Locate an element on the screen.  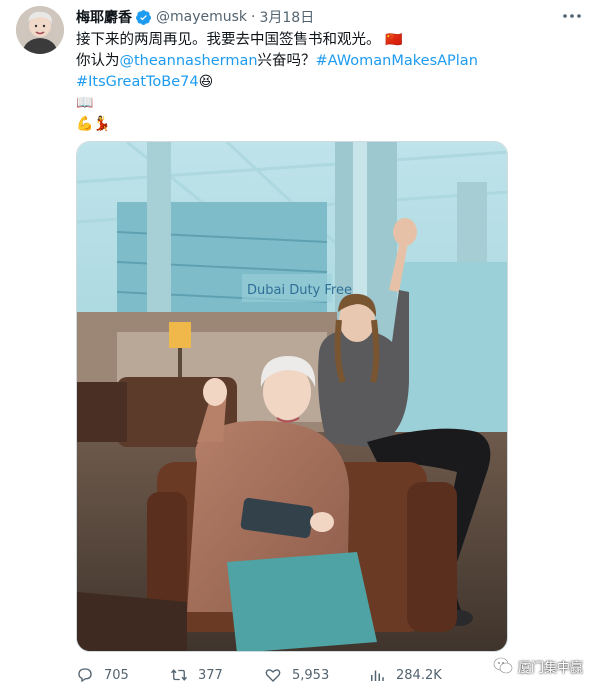
tweet-line-2: 你认为@theannasherman兴奋吗？#AWomanMakesAPlan is located at coordinates (326, 61).